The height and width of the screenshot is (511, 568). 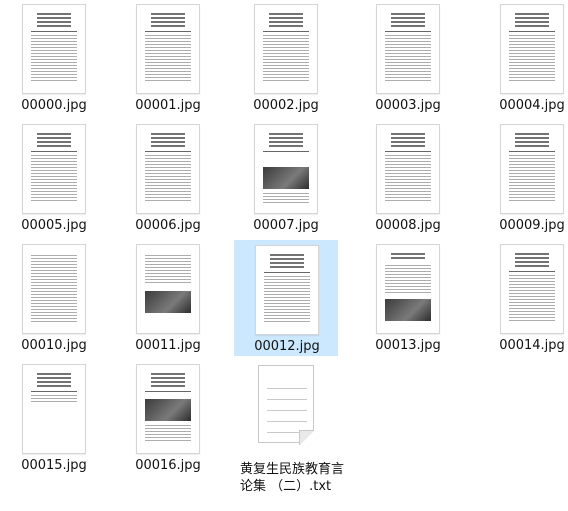 I want to click on file-item: 00009.jpg, so click(x=524, y=178).